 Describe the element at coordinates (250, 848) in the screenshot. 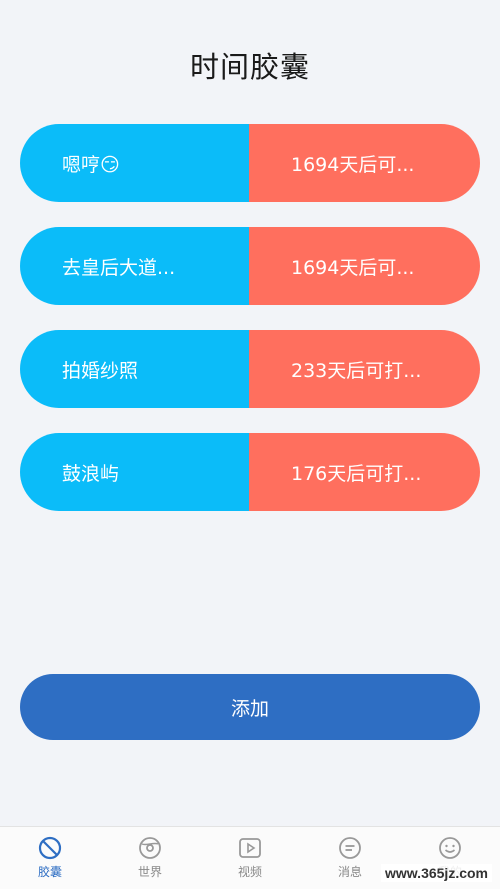

I see `video-icon` at that location.